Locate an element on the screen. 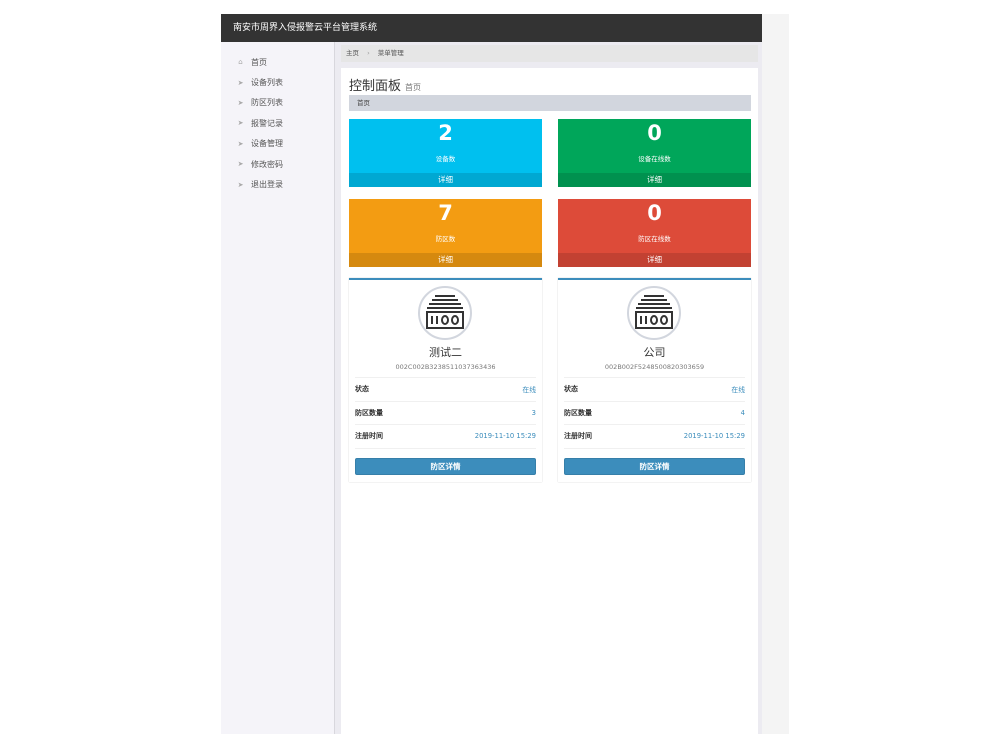  stat-label: 设备在线数 is located at coordinates (654, 159).